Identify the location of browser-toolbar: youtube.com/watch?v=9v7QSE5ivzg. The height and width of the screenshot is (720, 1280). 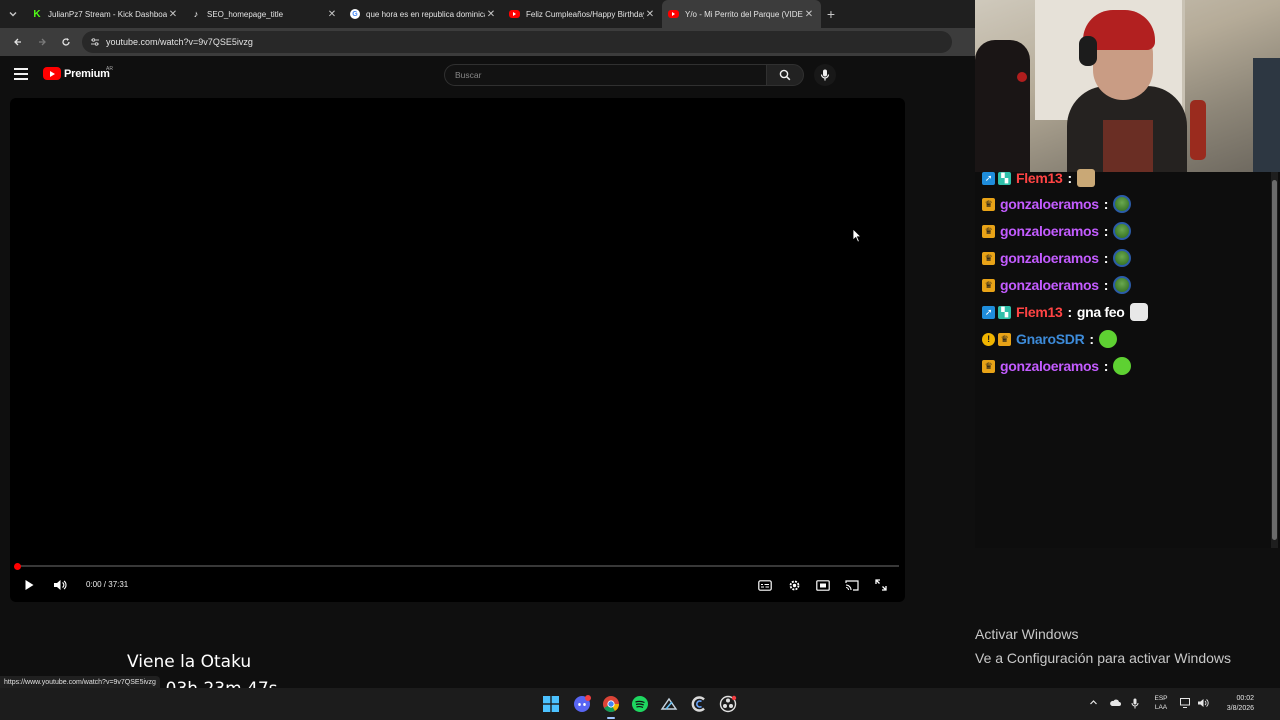
(487, 42).